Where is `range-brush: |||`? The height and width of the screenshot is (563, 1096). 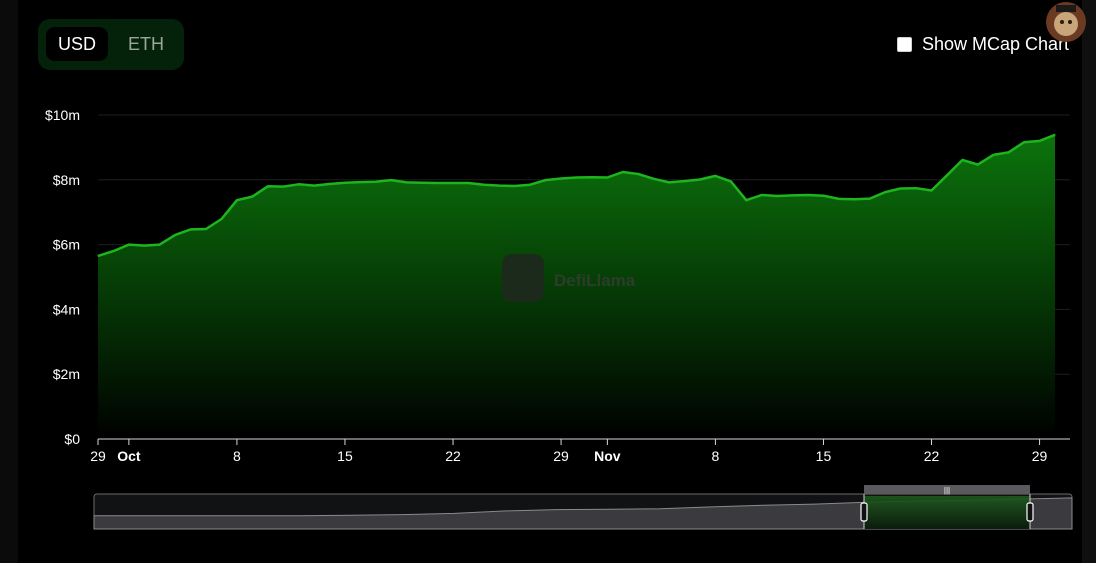
range-brush: ||| is located at coordinates (583, 507).